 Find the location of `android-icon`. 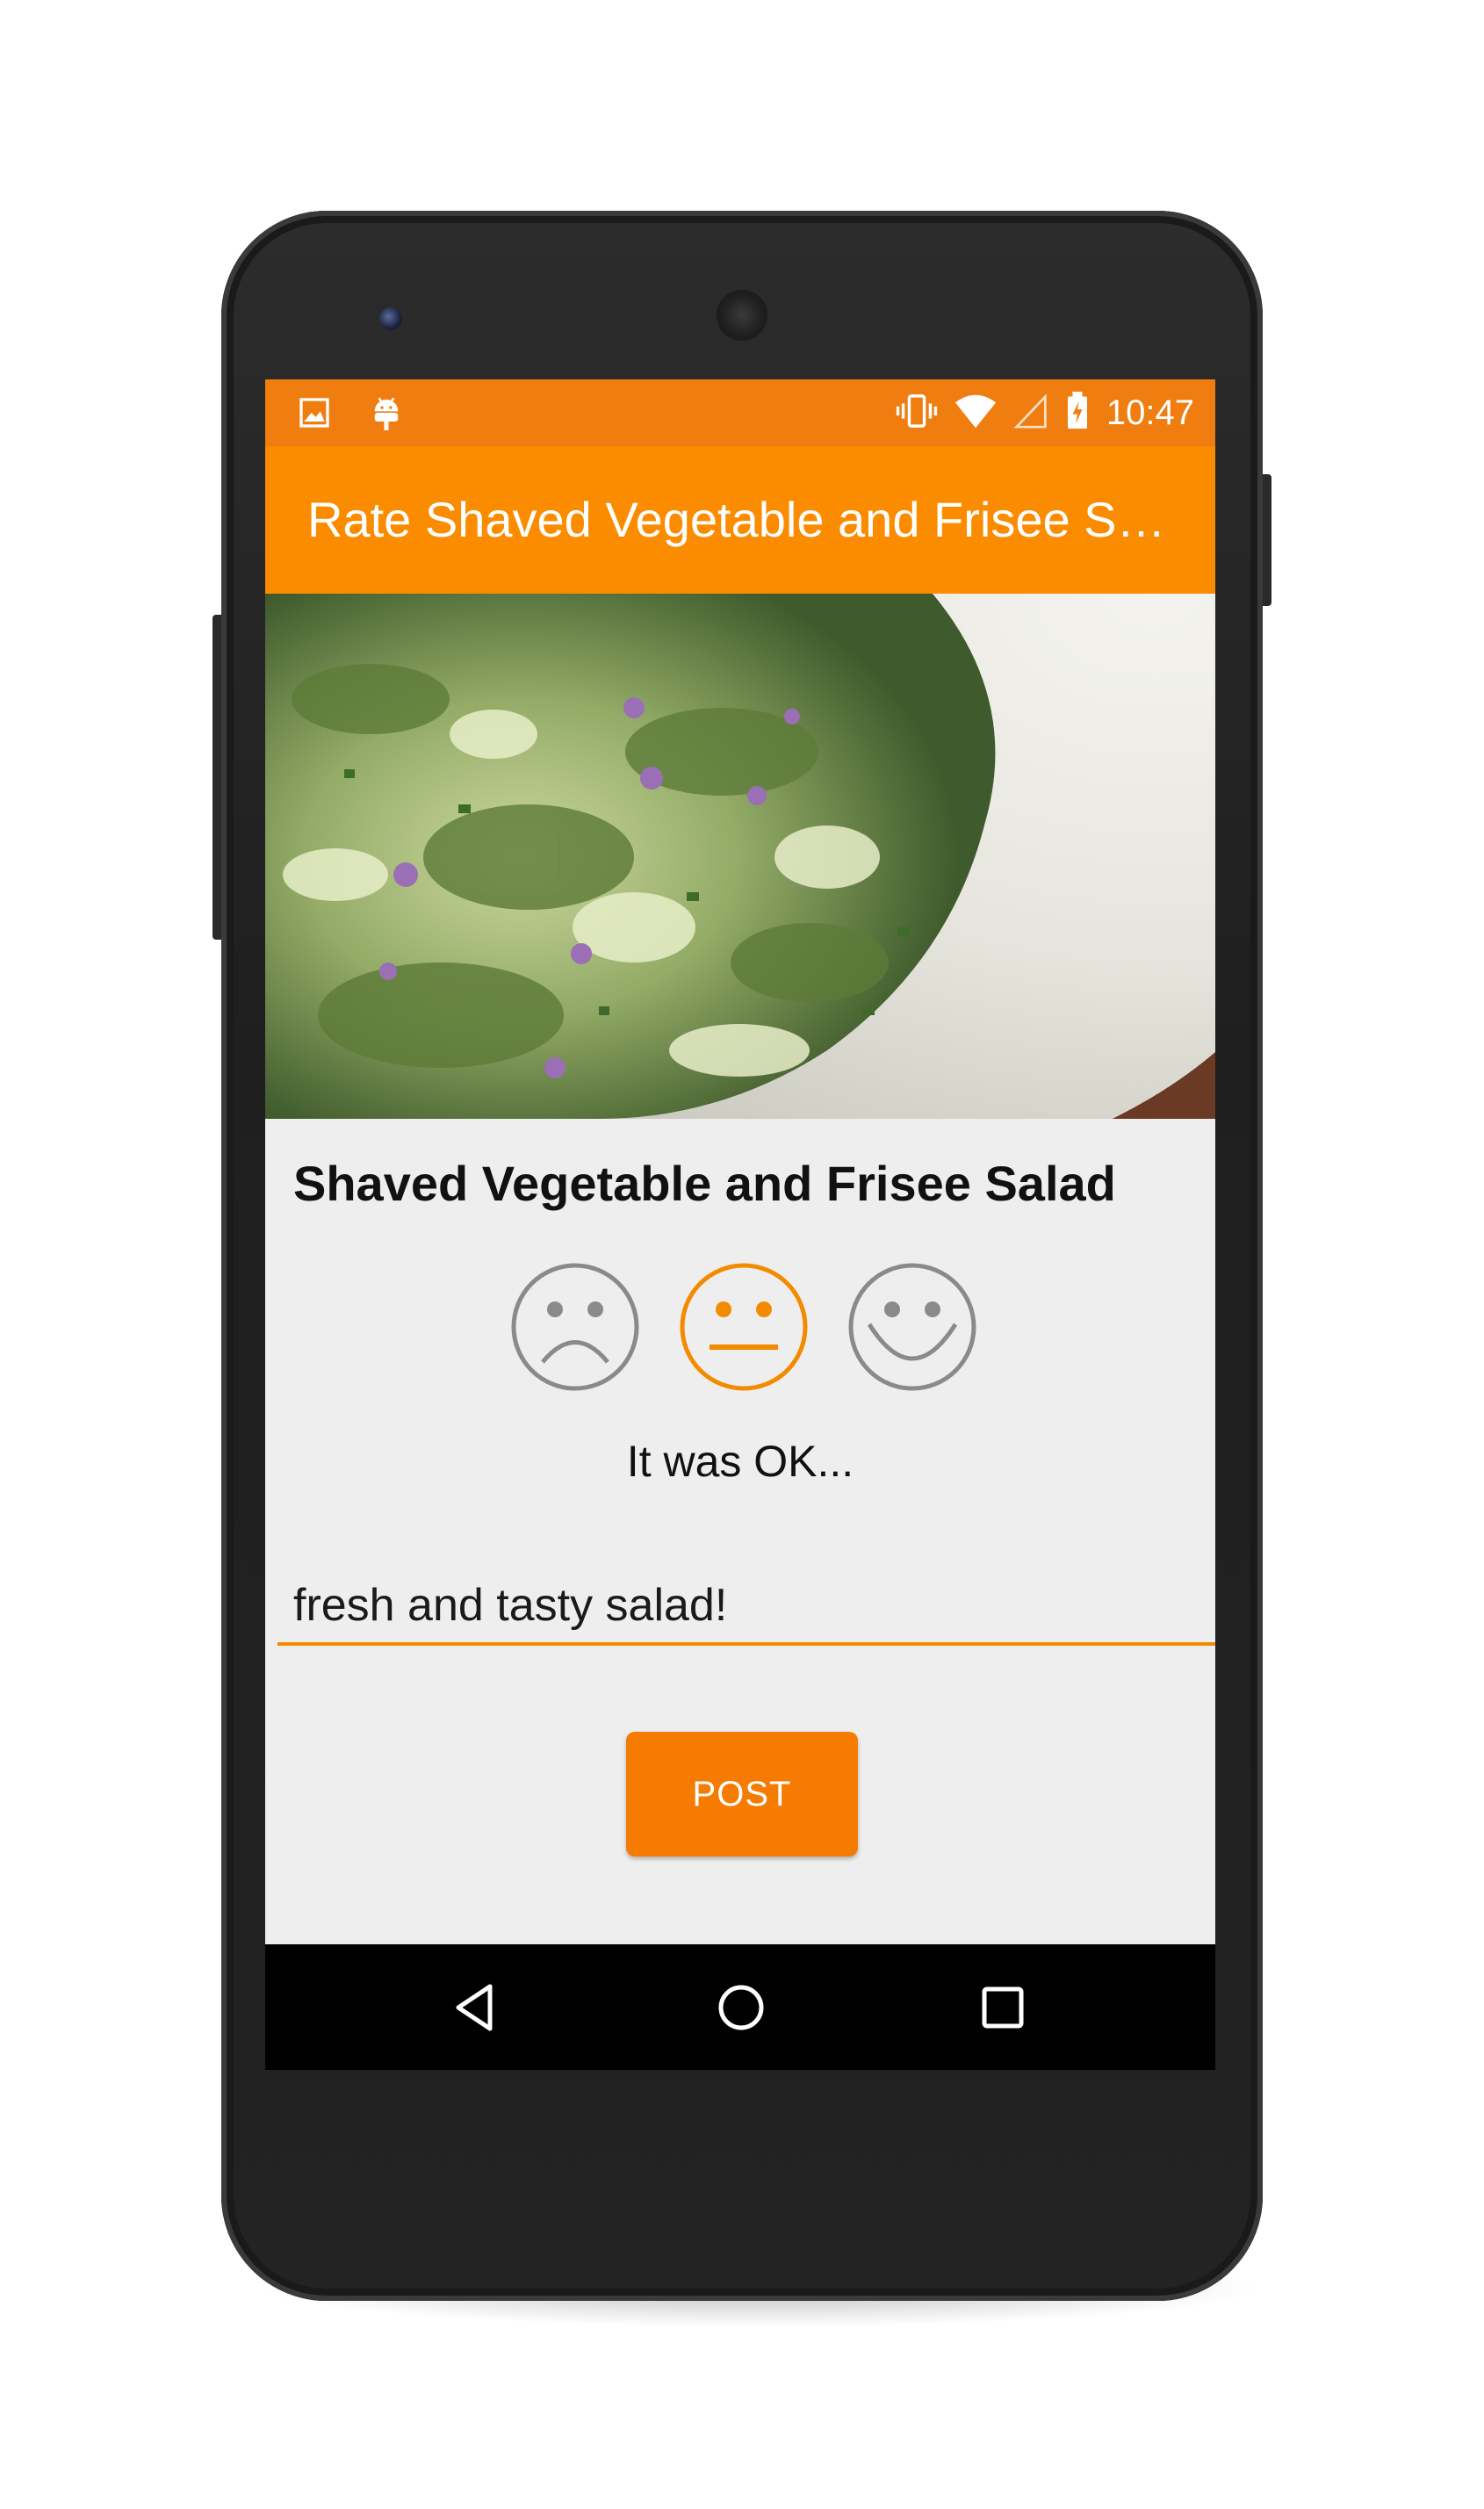

android-icon is located at coordinates (386, 414).